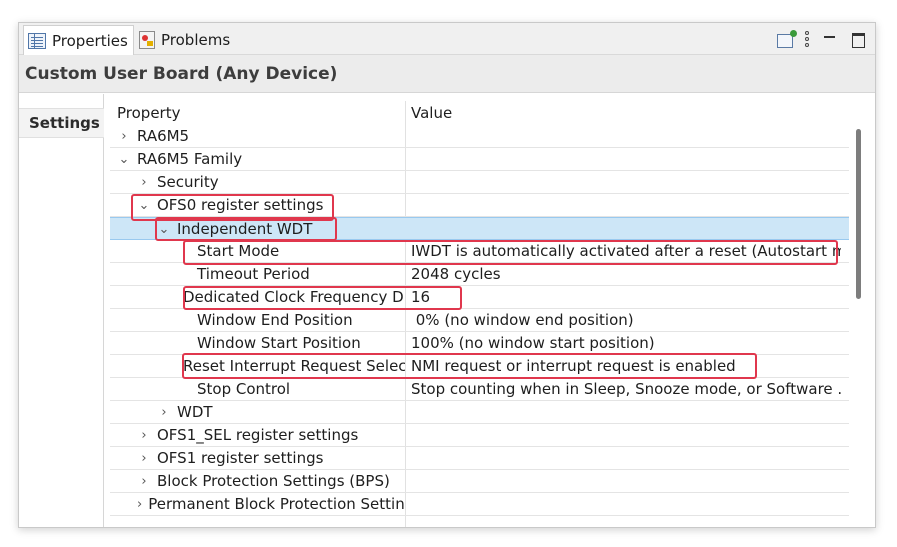 The width and height of the screenshot is (897, 547). Describe the element at coordinates (626, 274) in the screenshot. I see `value-cell: 2048 cycles` at that location.